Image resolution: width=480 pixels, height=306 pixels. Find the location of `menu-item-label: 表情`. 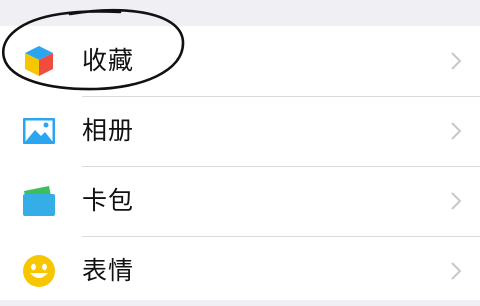

menu-item-label: 表情 is located at coordinates (108, 270).